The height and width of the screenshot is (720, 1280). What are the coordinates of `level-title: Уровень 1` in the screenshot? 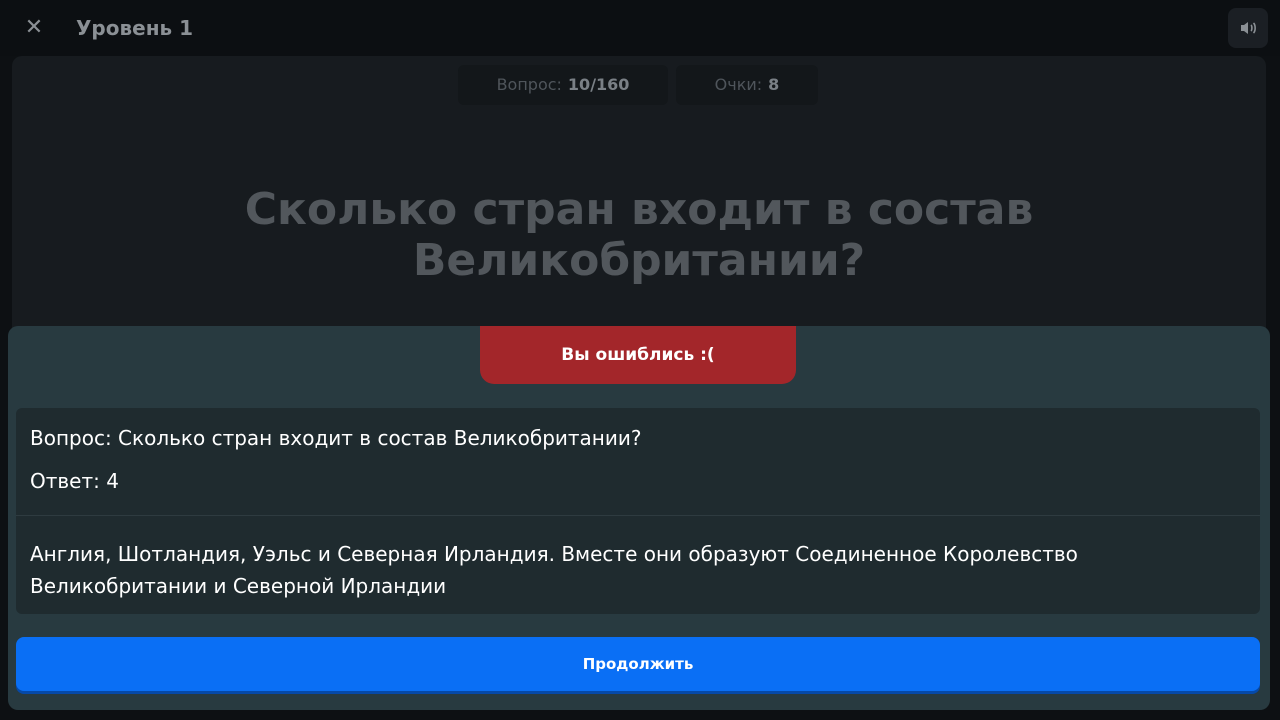 It's located at (135, 28).